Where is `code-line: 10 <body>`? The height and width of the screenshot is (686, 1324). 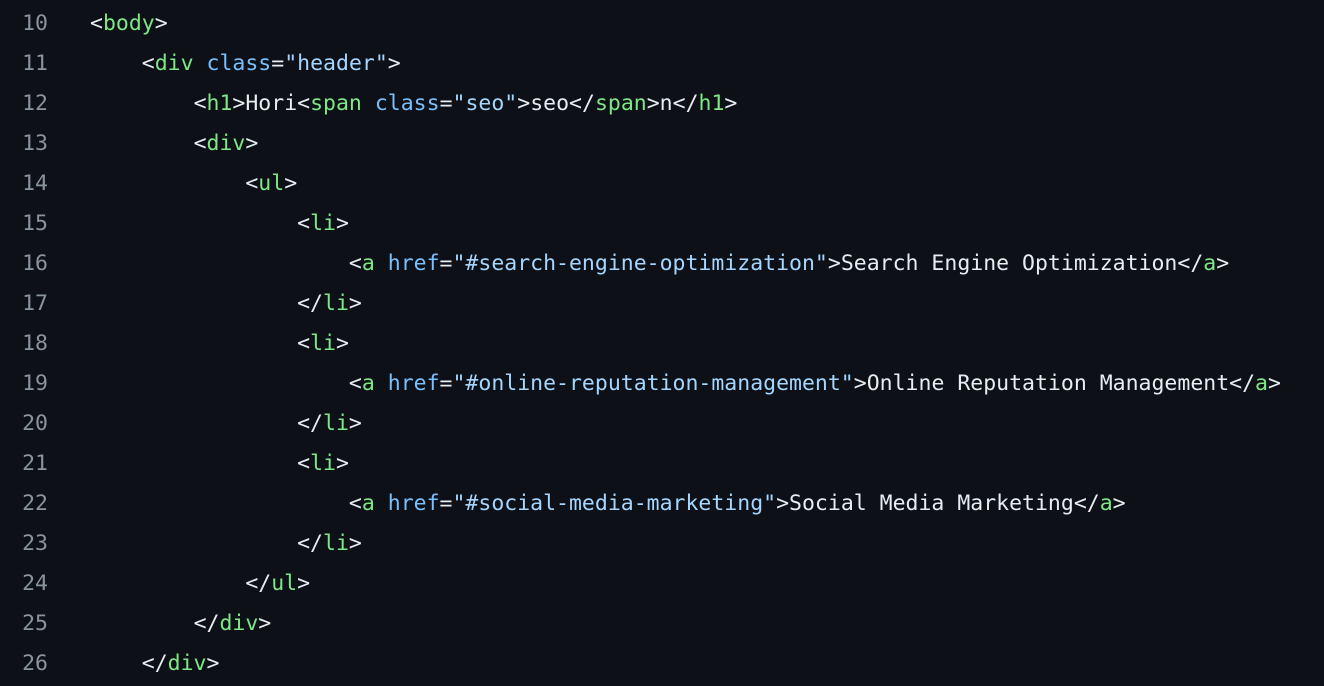 code-line: 10 <body> is located at coordinates (662, 23).